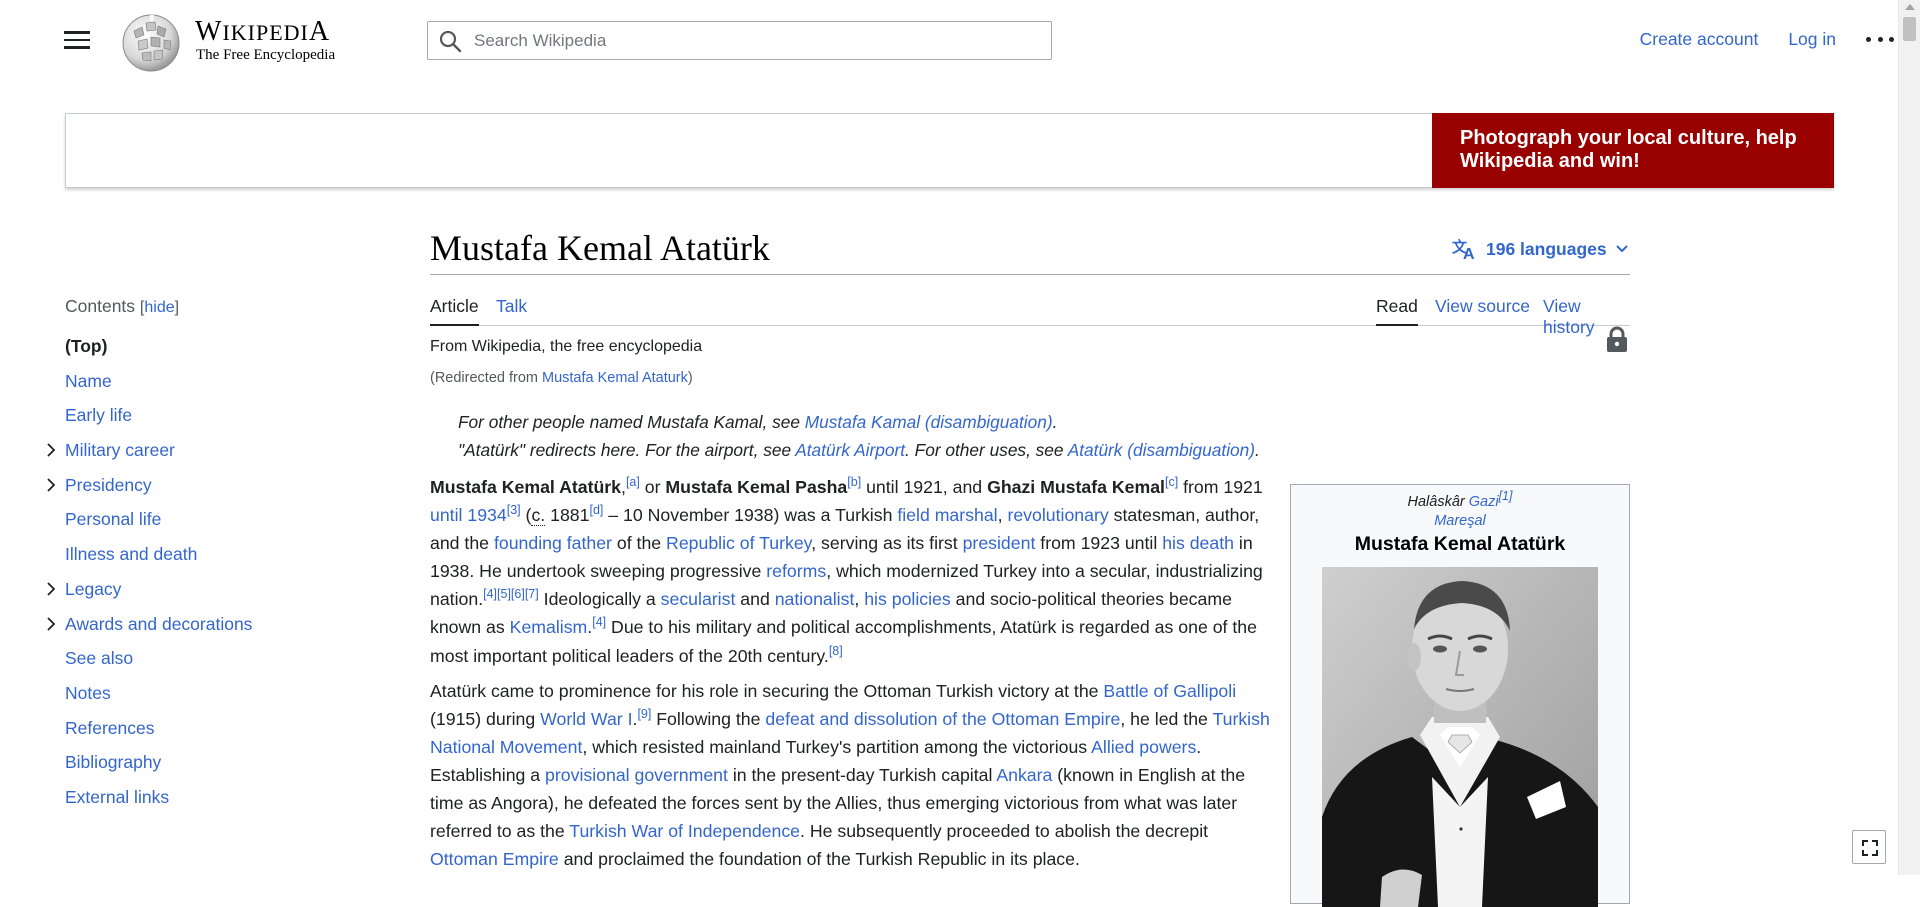 The width and height of the screenshot is (1920, 907). Describe the element at coordinates (1171, 482) in the screenshot. I see `reference-link: [c]` at that location.